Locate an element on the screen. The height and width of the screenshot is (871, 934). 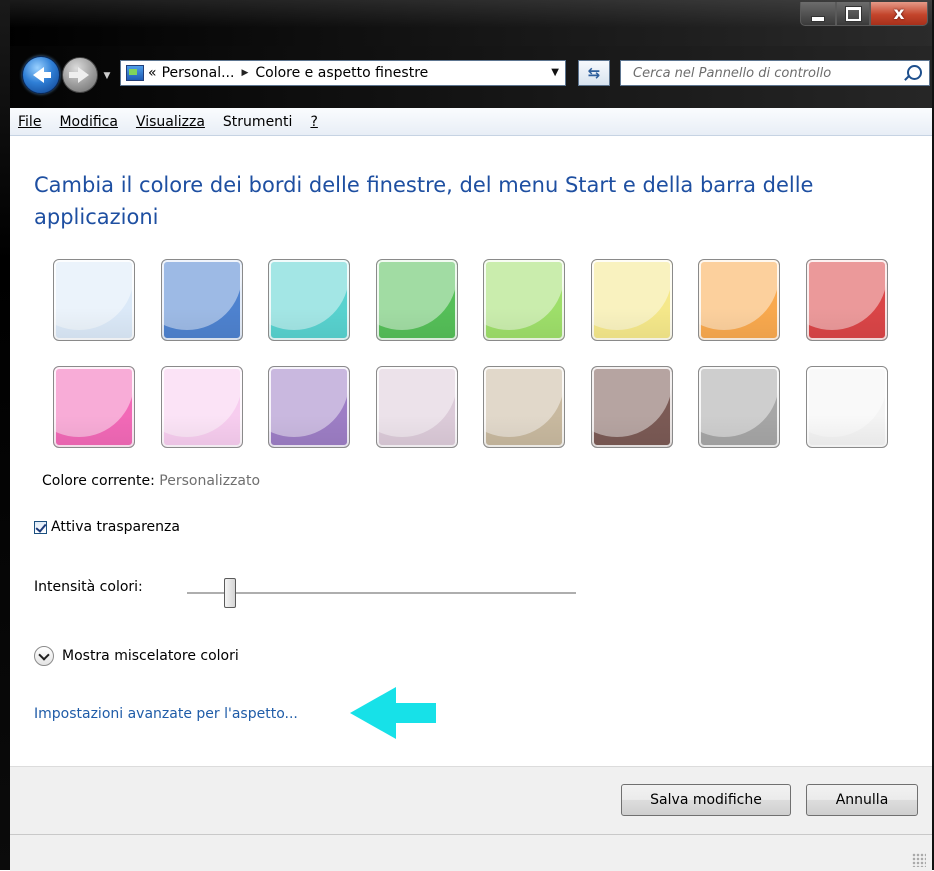
recent-pages-dropdown: ▼ is located at coordinates (107, 76).